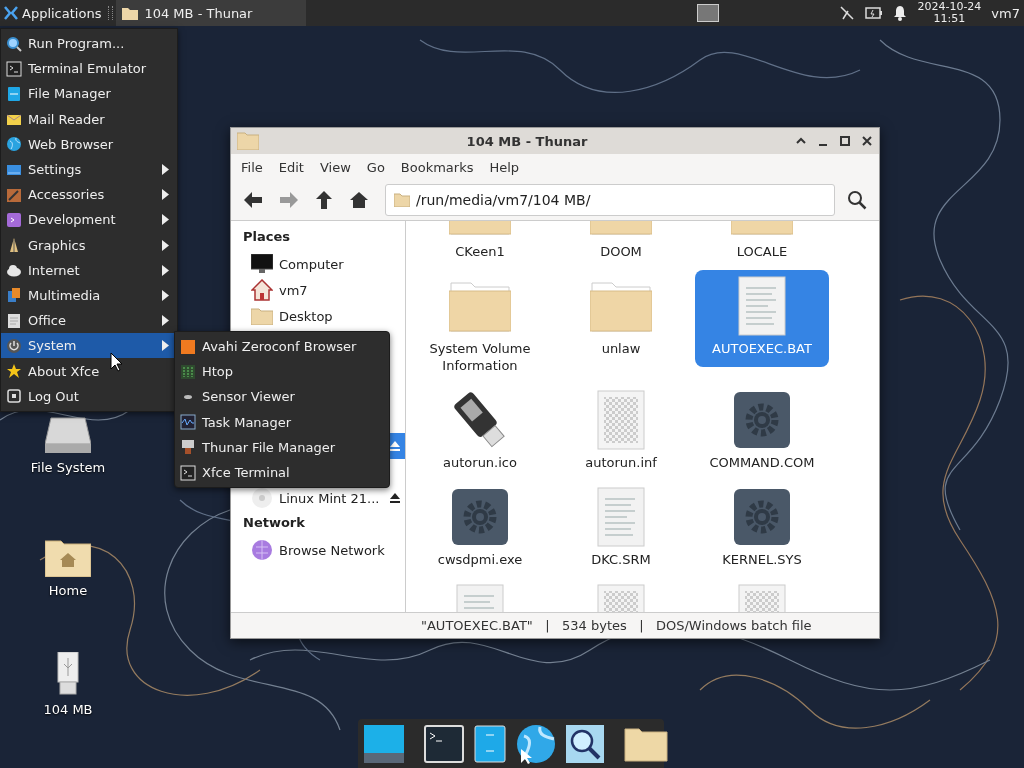 This screenshot has width=1024, height=768. Describe the element at coordinates (282, 472) in the screenshot. I see `menu-item: Xfce Terminal` at that location.